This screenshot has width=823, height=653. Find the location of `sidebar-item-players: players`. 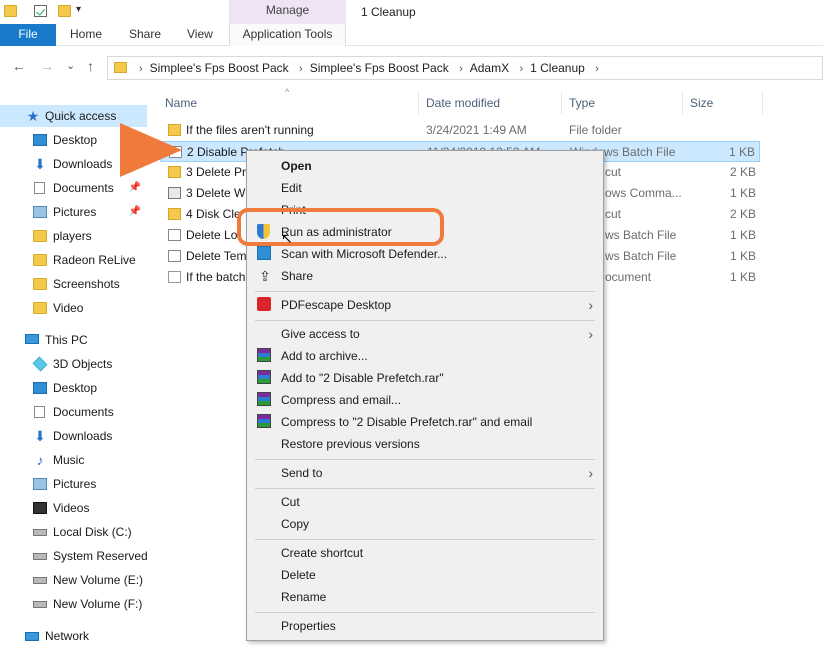

sidebar-item-players: players is located at coordinates (73, 236).